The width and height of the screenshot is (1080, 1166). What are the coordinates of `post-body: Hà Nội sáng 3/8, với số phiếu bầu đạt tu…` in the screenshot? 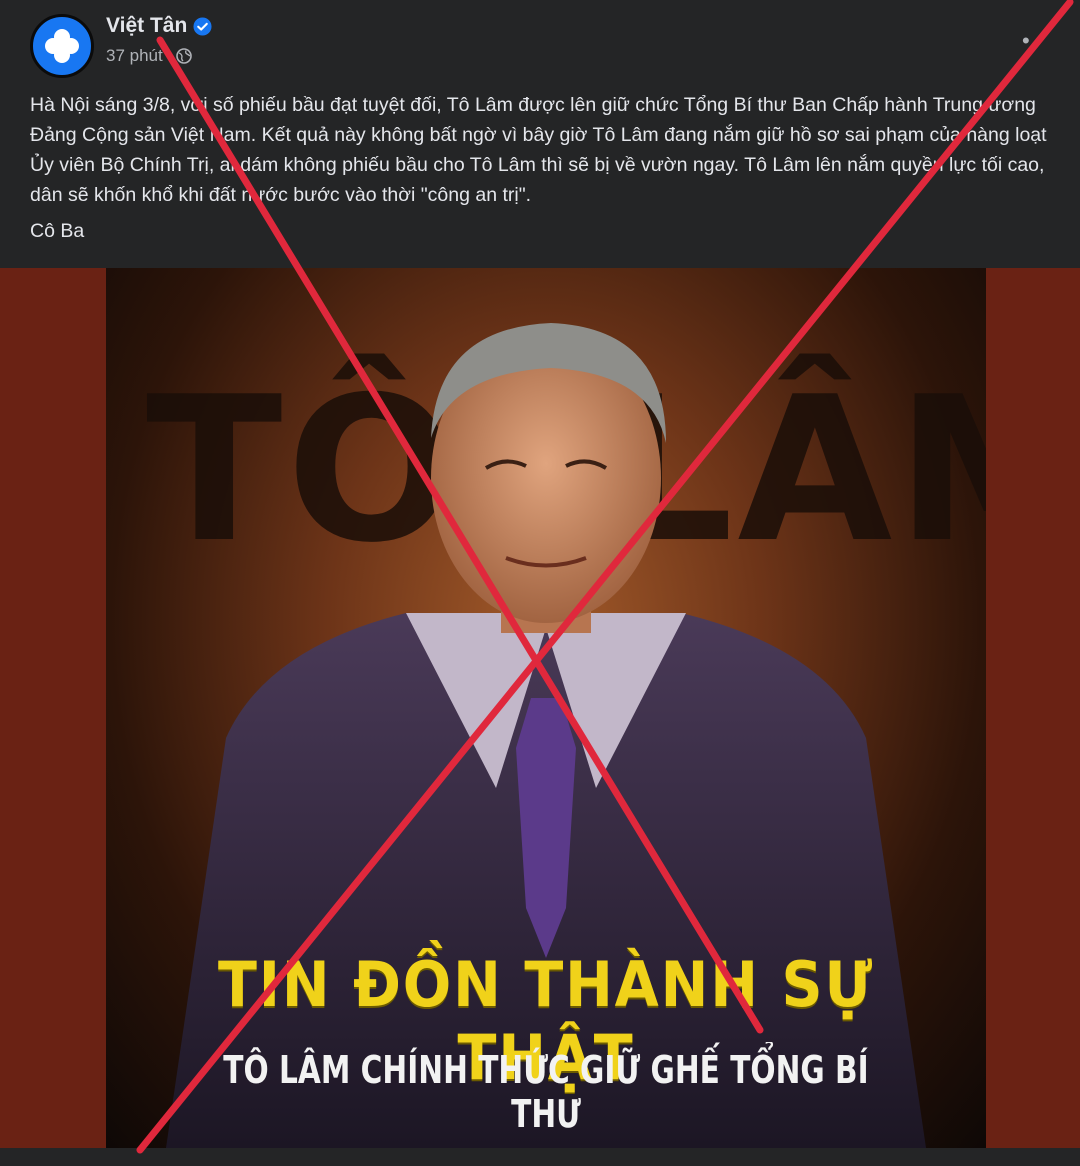 It's located at (545, 150).